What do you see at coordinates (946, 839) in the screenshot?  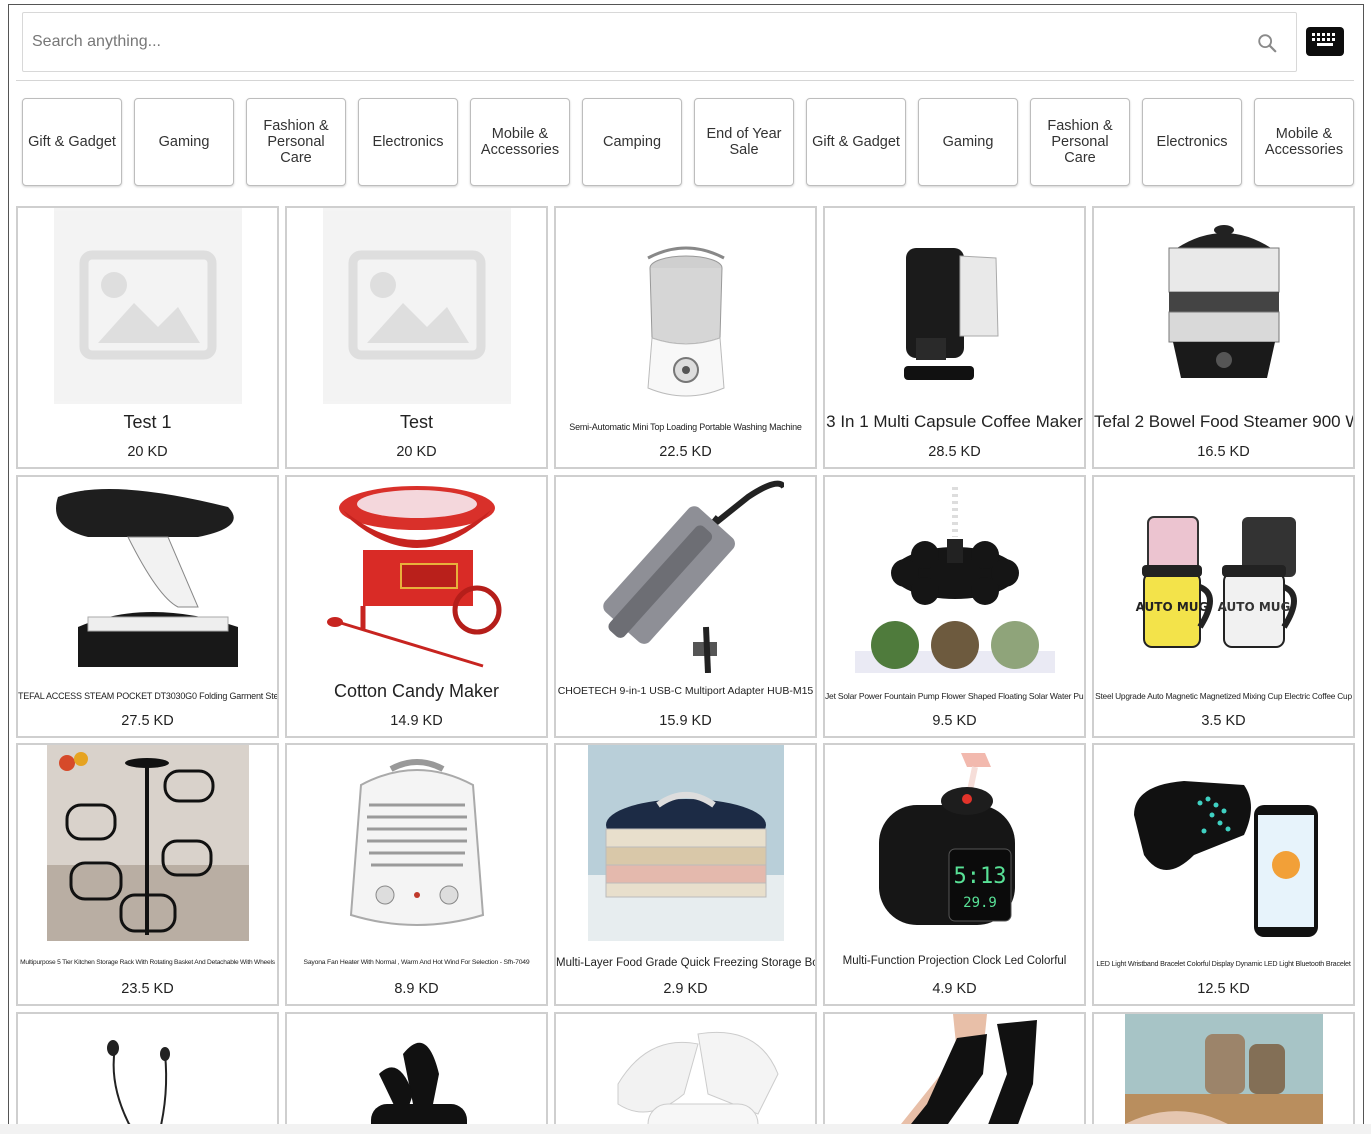 I see `projection-clock-image: 5:13 29.9` at bounding box center [946, 839].